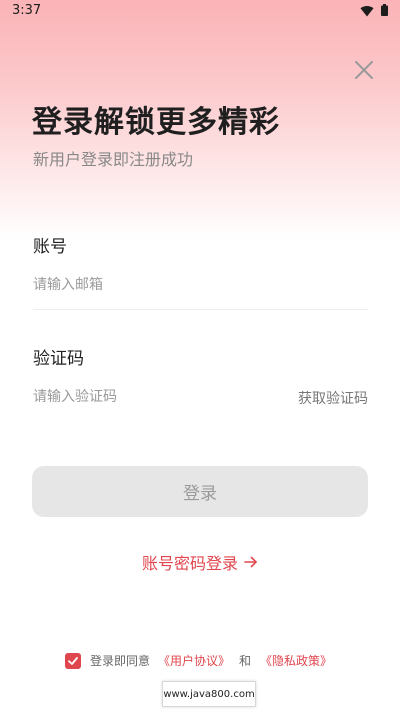 This screenshot has height=712, width=400. I want to click on account-label: 账号, so click(50, 247).